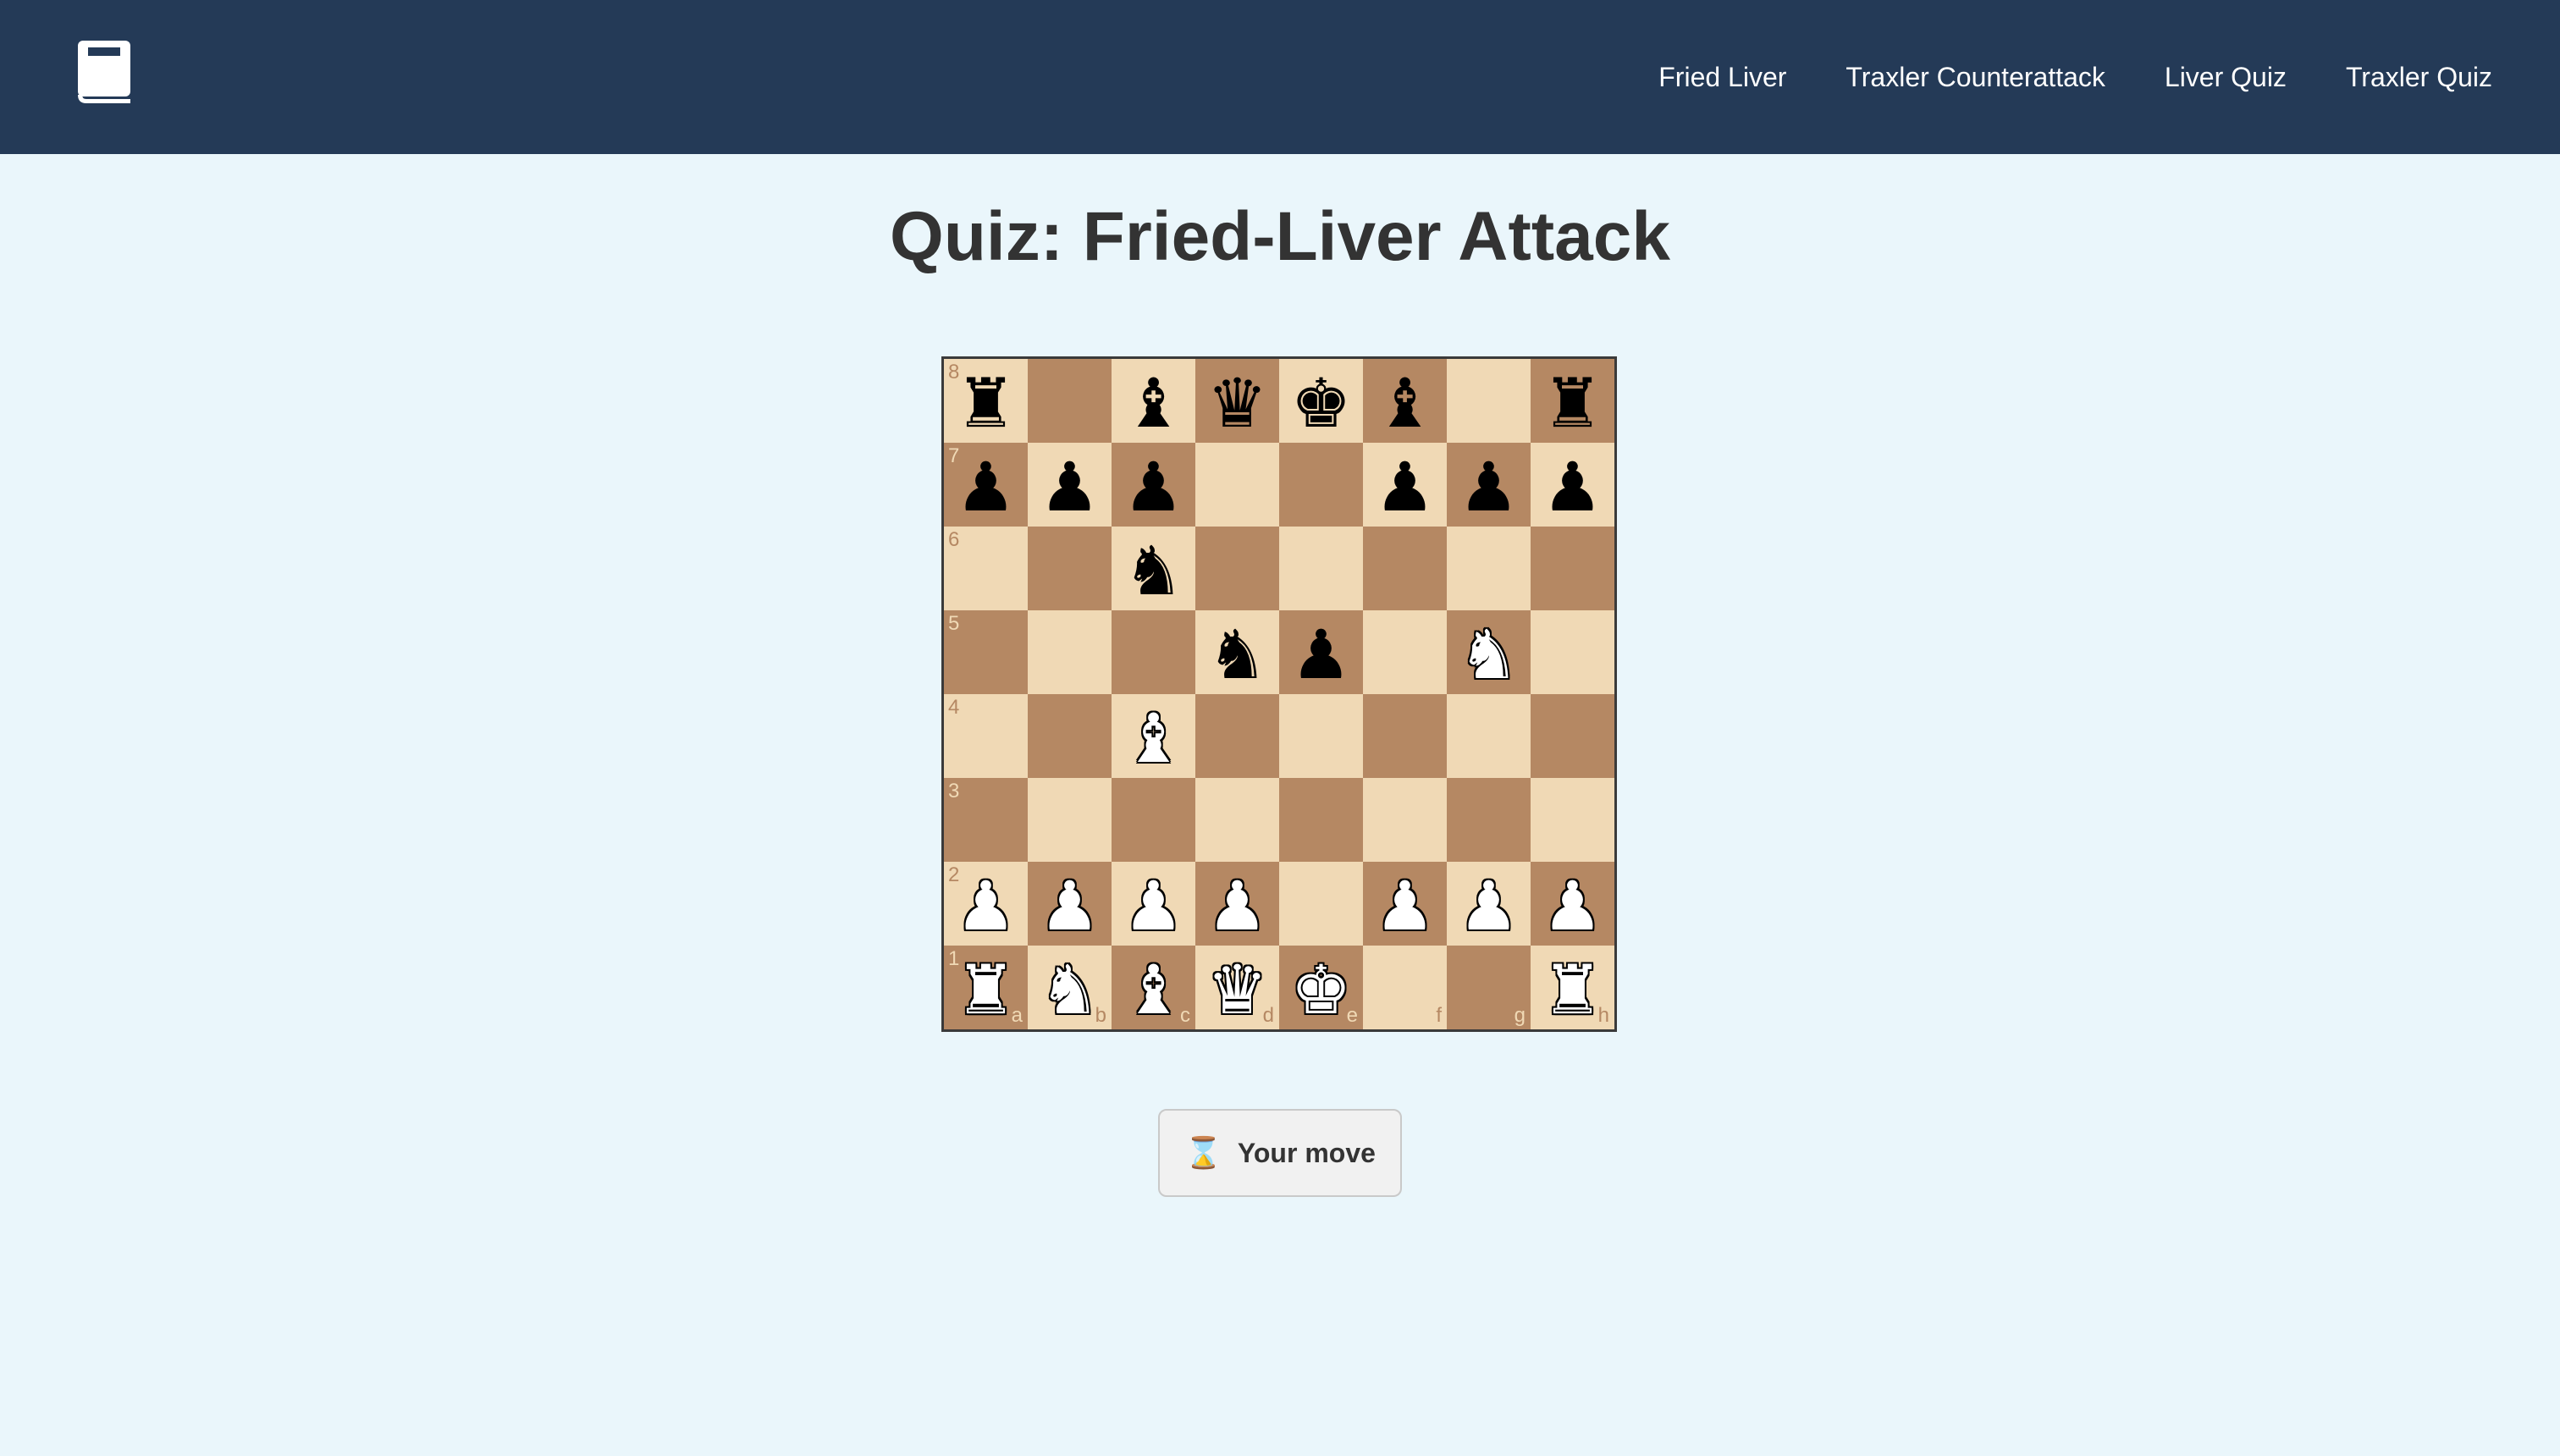  I want to click on black-queen-icon: ♛, so click(1237, 404).